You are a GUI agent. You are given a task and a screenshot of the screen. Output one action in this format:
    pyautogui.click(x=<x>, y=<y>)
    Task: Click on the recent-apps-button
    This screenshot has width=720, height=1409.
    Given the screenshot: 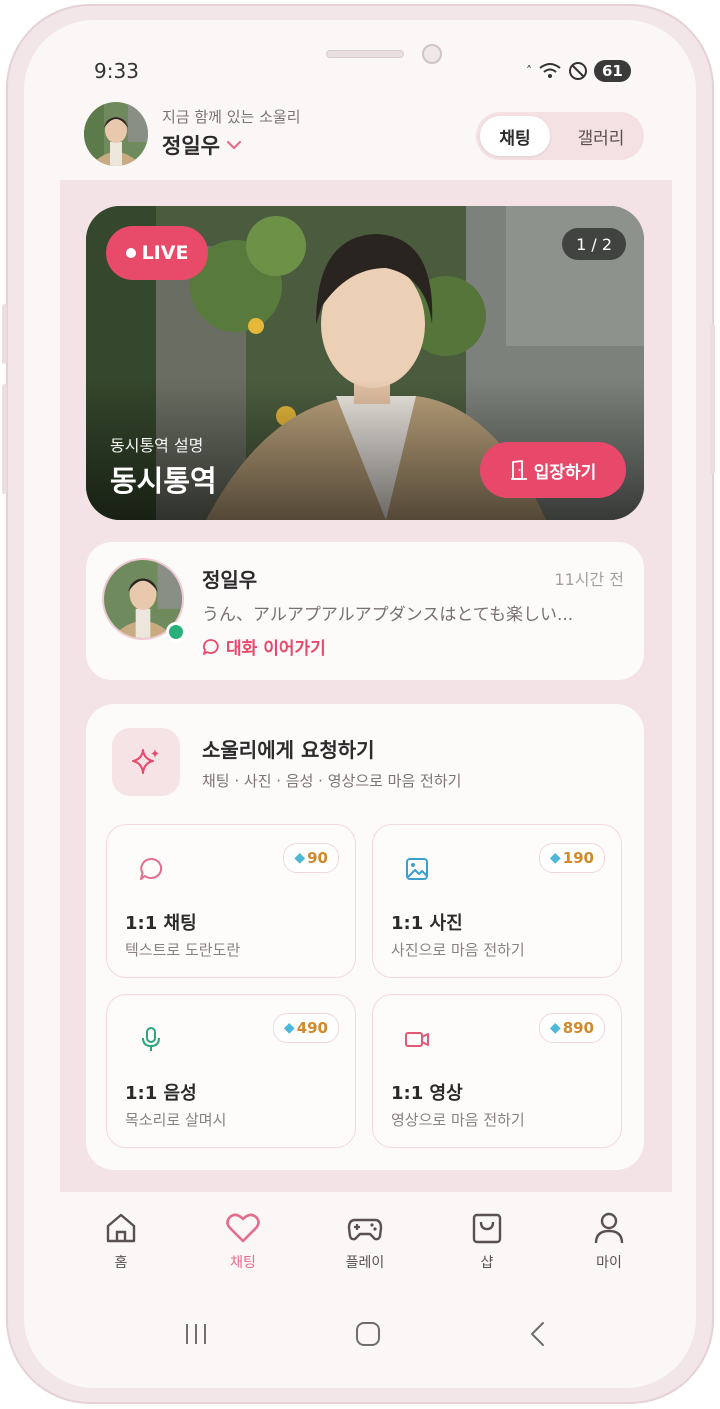 What is the action you would take?
    pyautogui.click(x=196, y=1334)
    